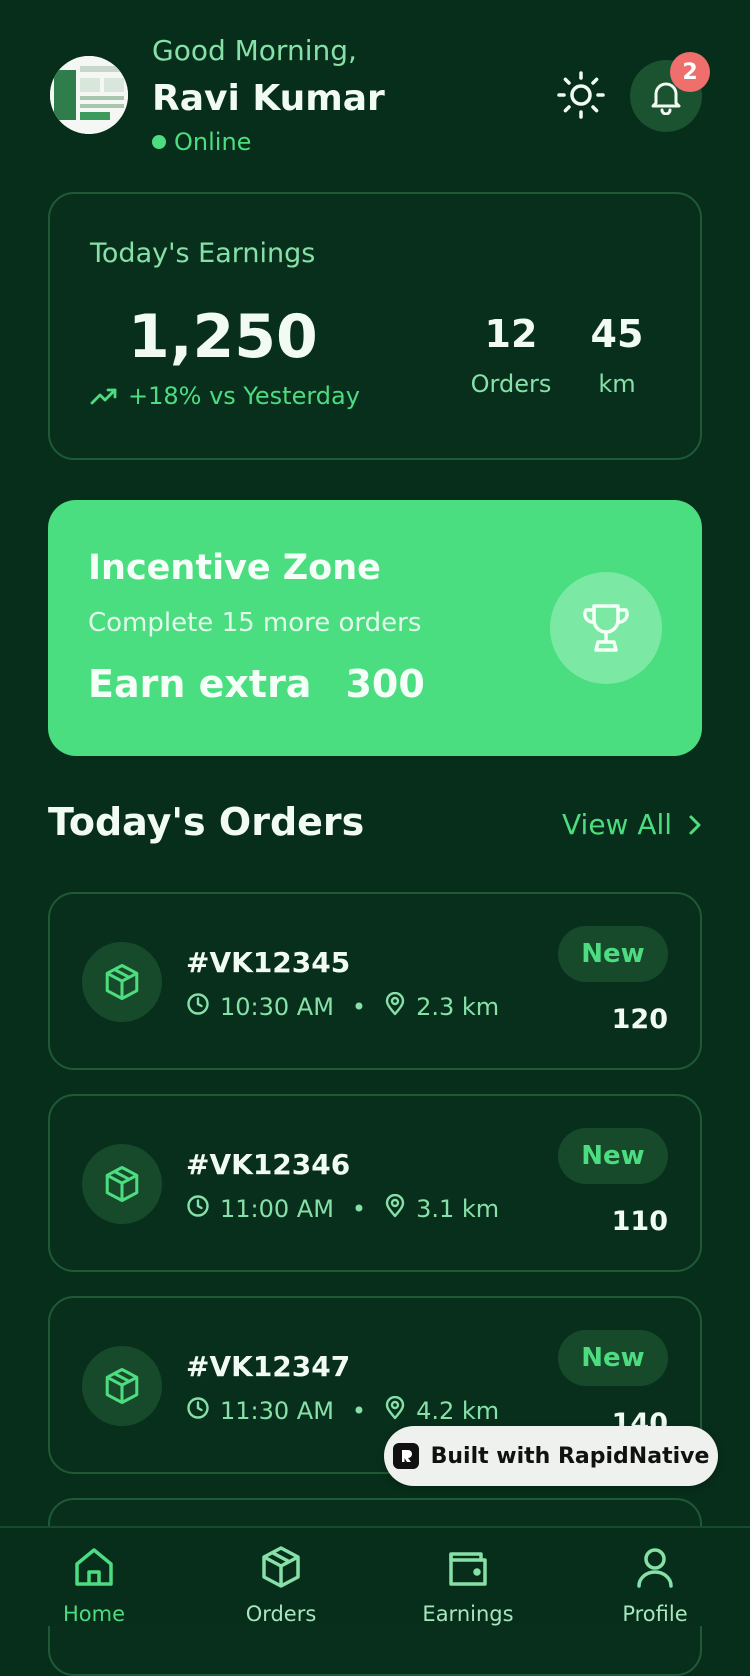 Image resolution: width=750 pixels, height=1676 pixels. Describe the element at coordinates (159, 142) in the screenshot. I see `status-dot-icon` at that location.